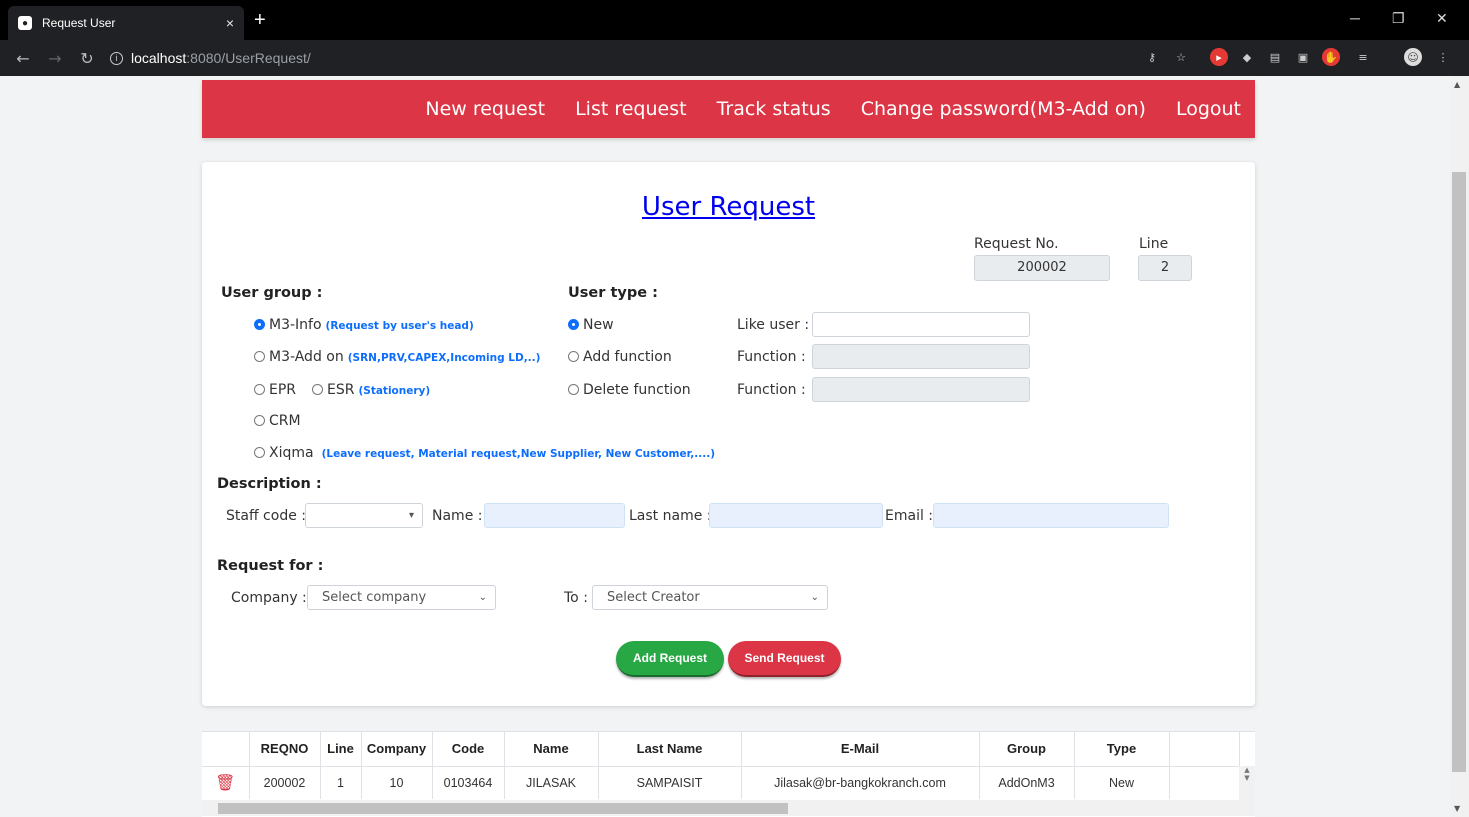 This screenshot has width=1469, height=817. I want to click on send-request-button: Send Request, so click(784, 659).